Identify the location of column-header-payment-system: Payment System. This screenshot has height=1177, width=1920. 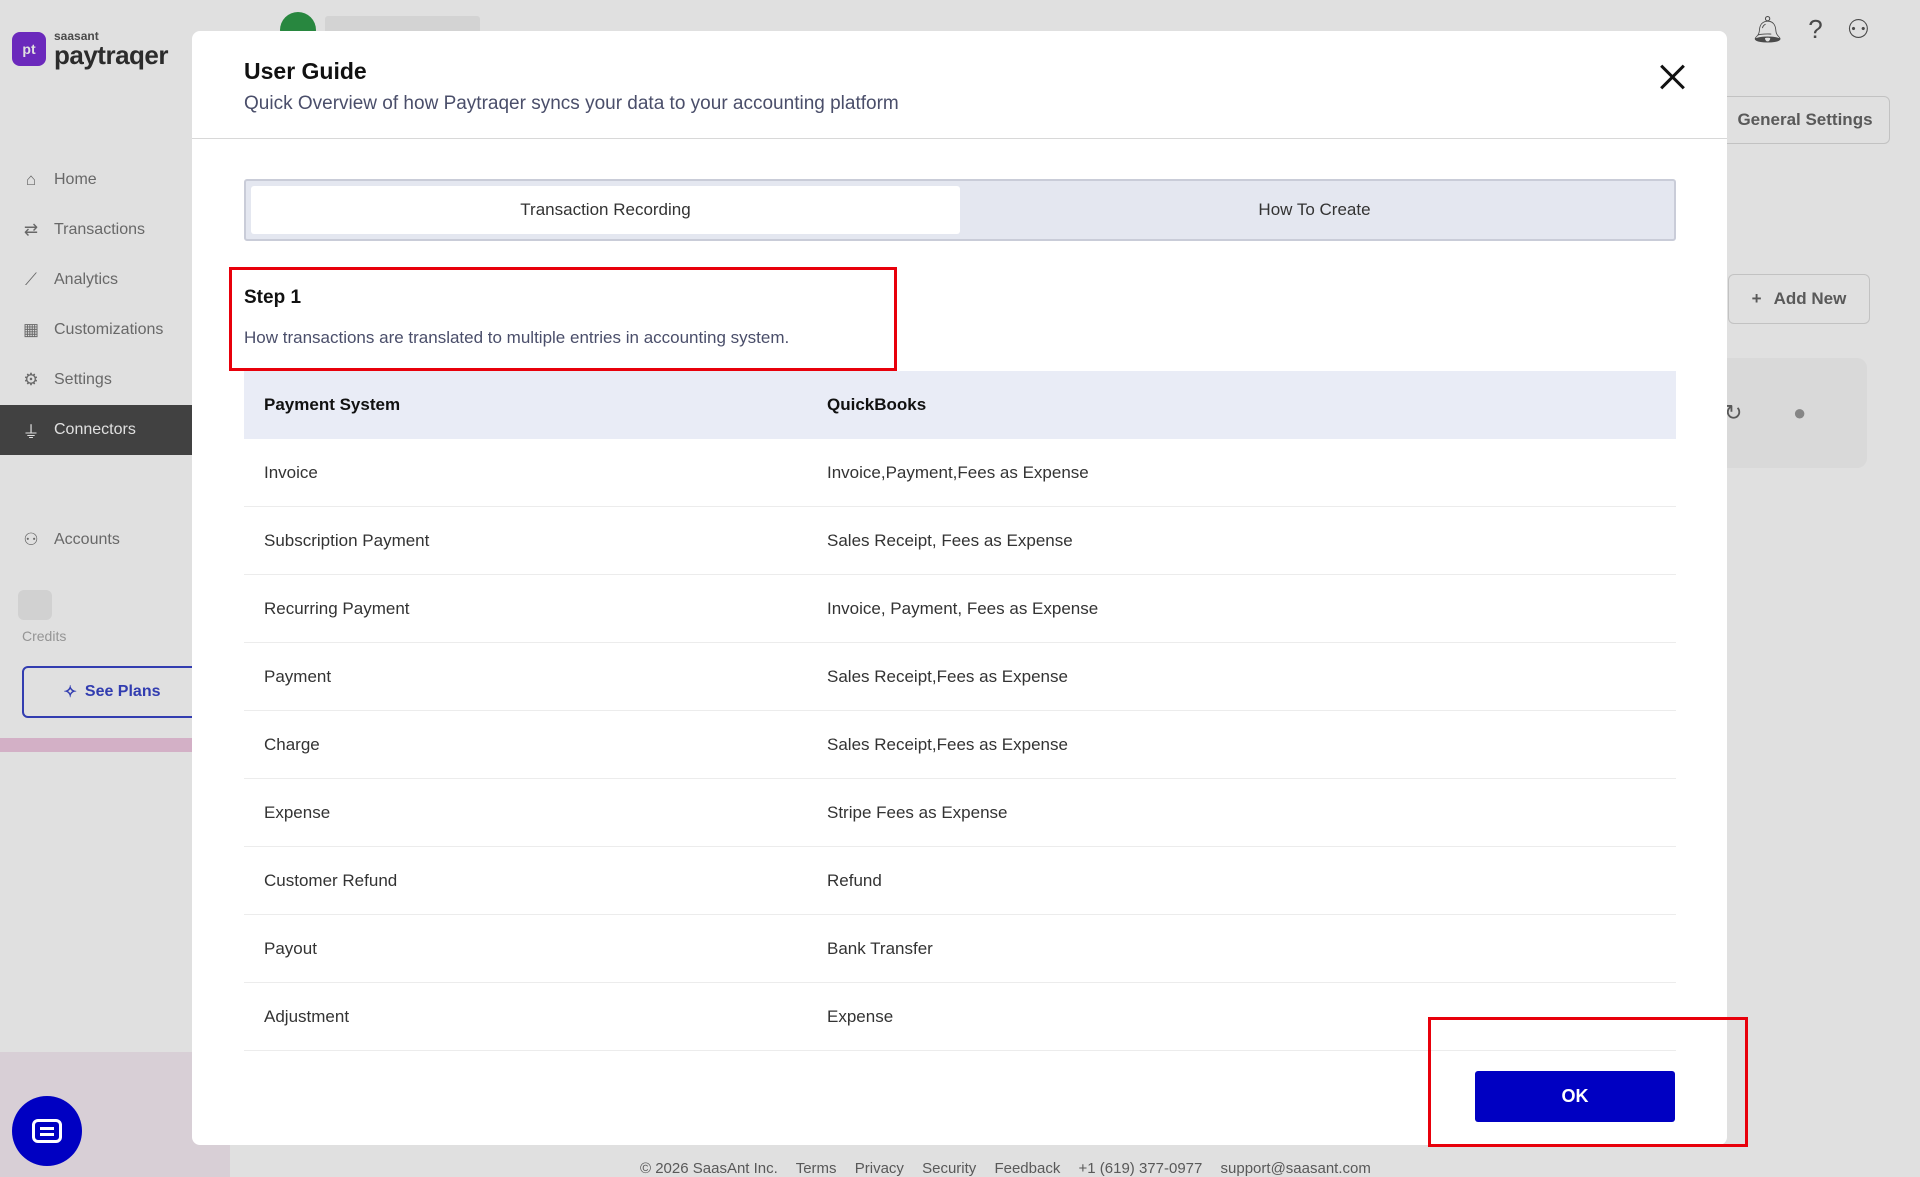
(332, 404).